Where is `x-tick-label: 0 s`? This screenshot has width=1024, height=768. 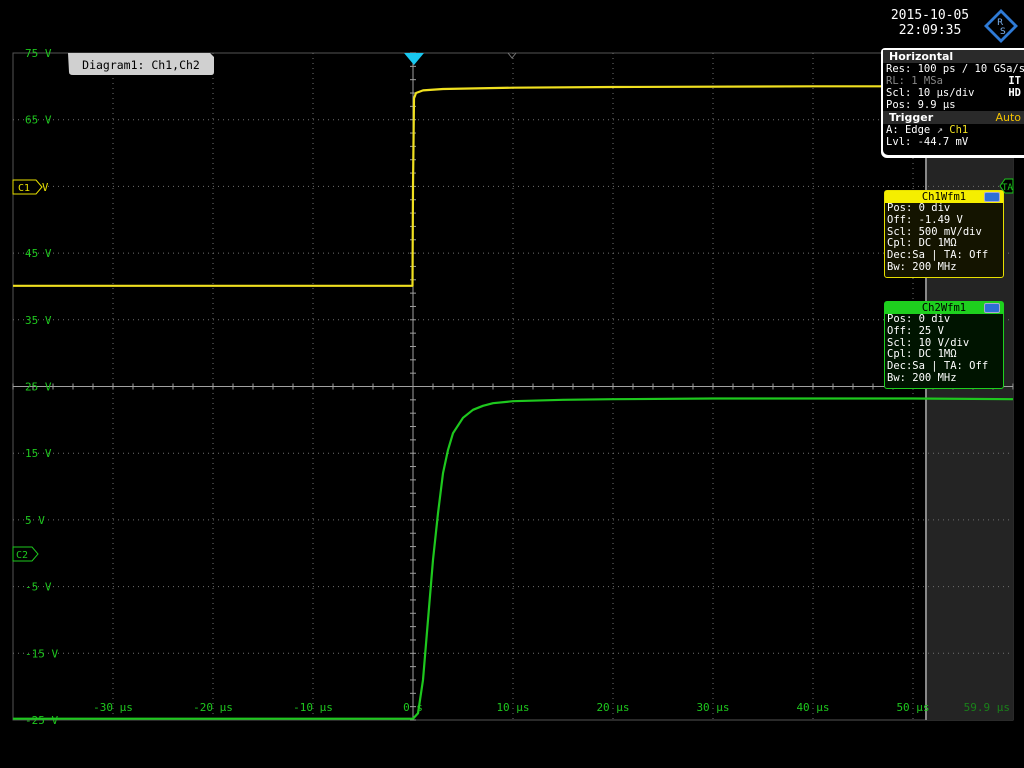 x-tick-label: 0 s is located at coordinates (413, 707).